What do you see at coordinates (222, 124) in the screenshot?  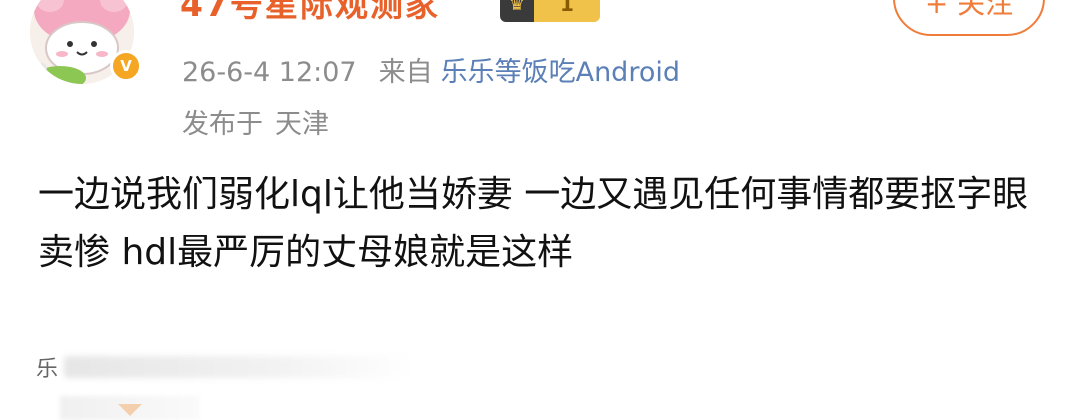 I see `location-prefix: 发布于` at bounding box center [222, 124].